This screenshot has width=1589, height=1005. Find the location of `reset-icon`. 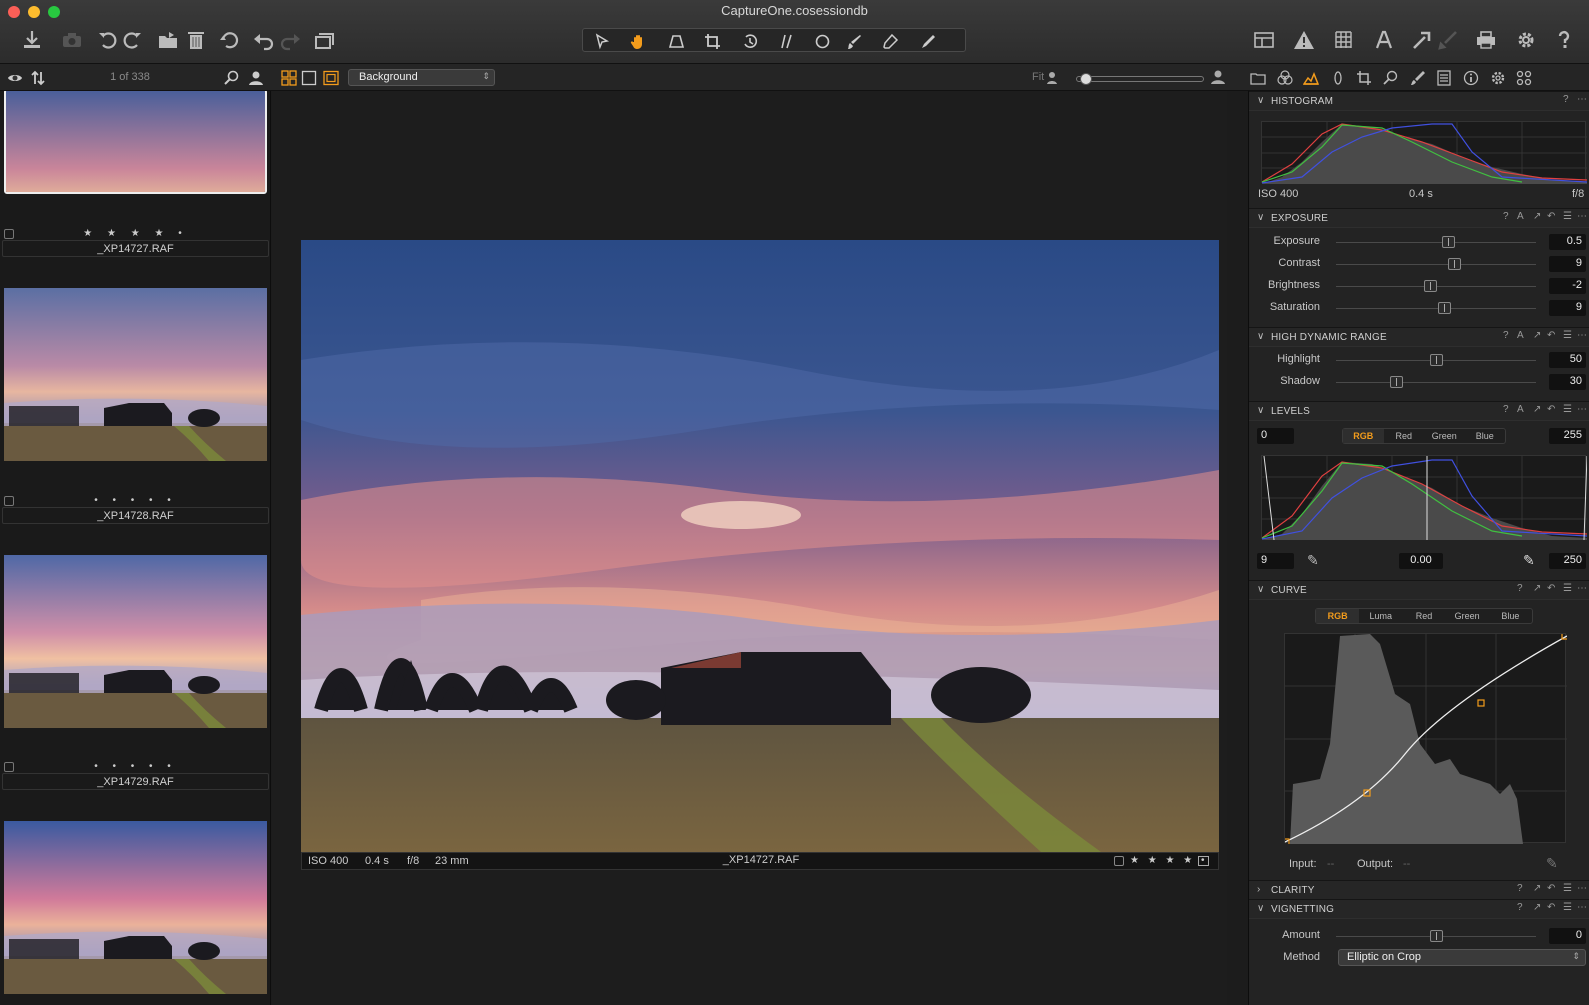

reset-icon is located at coordinates (230, 40).